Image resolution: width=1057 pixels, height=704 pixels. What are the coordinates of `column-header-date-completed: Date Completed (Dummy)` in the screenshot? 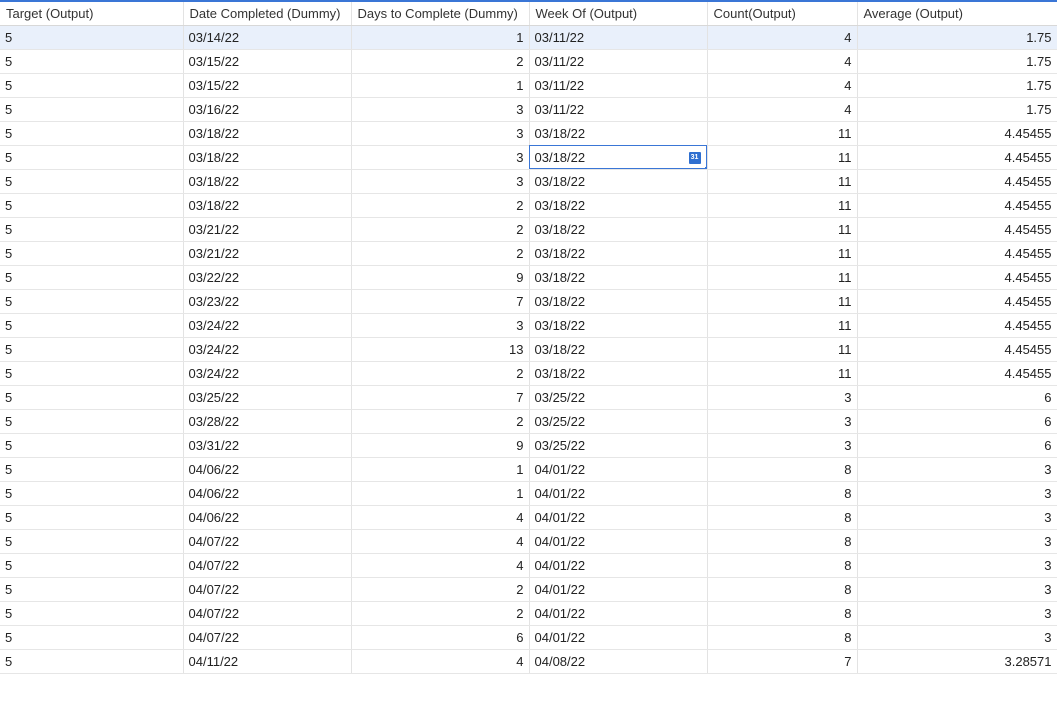 It's located at (267, 14).